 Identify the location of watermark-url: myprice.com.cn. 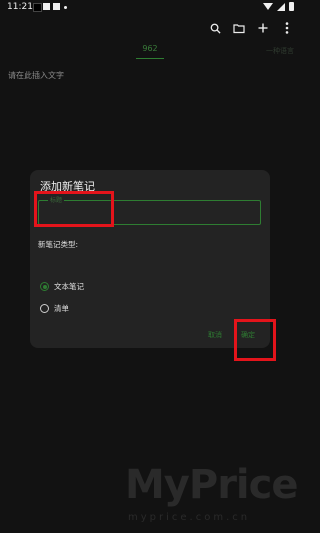
(189, 517).